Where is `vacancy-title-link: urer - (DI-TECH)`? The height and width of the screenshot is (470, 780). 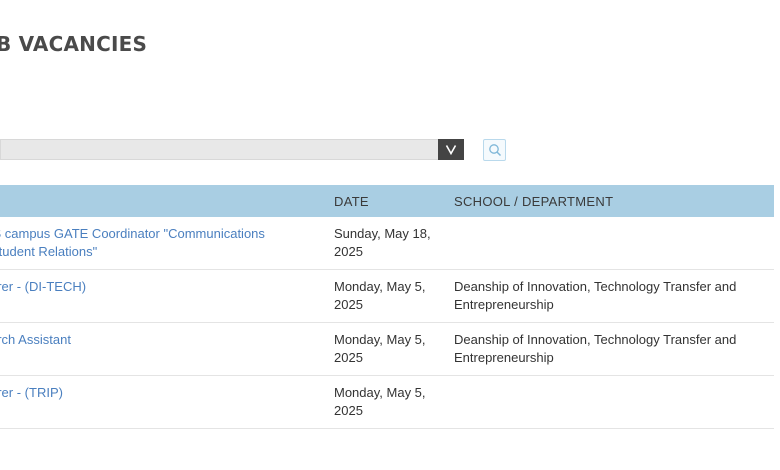
vacancy-title-link: urer - (DI-TECH) is located at coordinates (155, 287).